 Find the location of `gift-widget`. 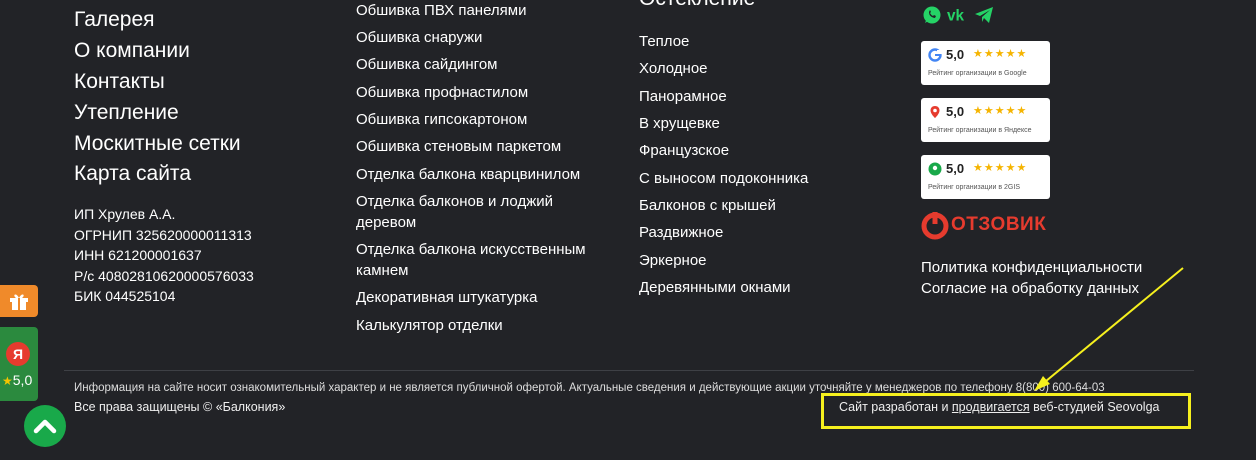

gift-widget is located at coordinates (19, 301).